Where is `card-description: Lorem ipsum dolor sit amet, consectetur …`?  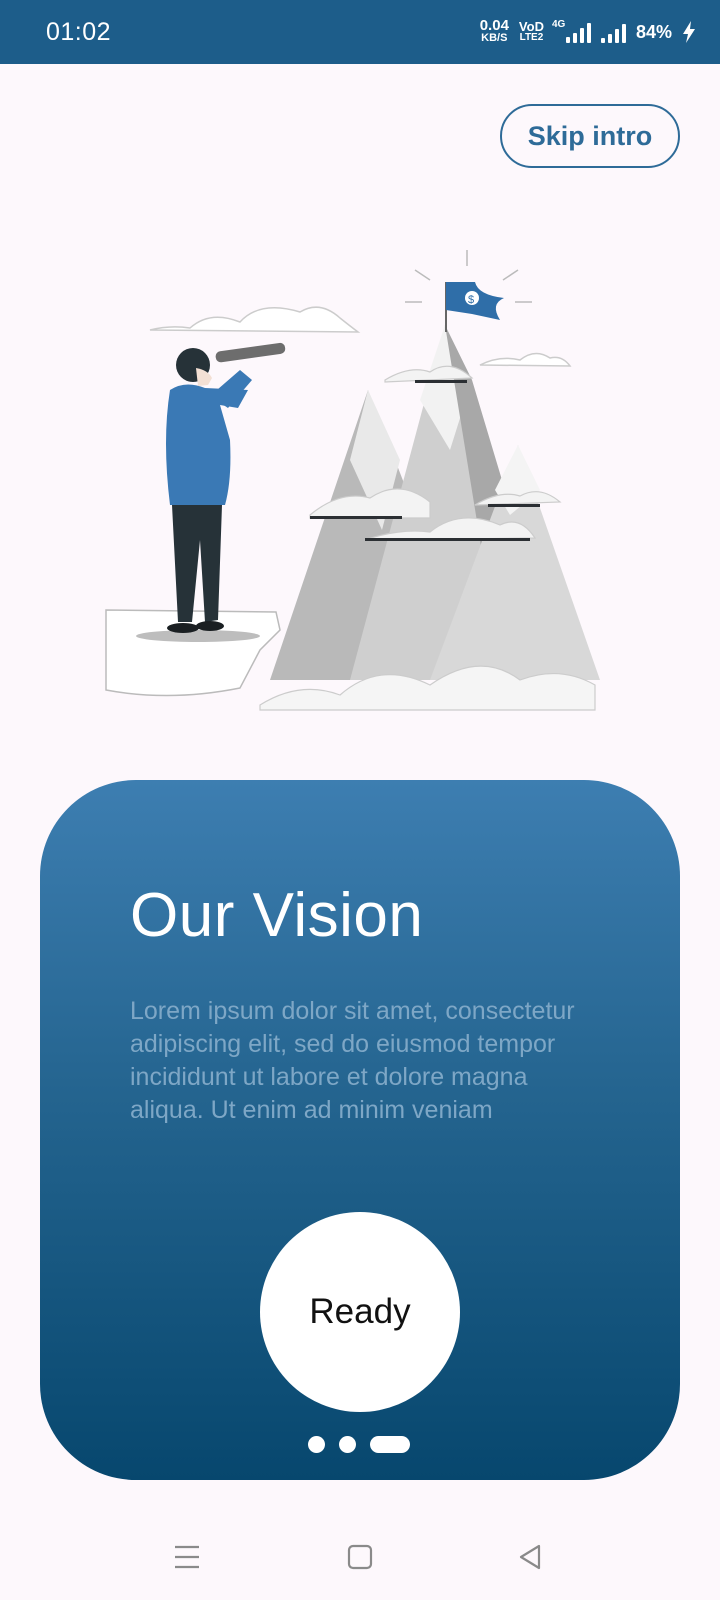
card-description: Lorem ipsum dolor sit amet, consectetur … is located at coordinates (352, 1060).